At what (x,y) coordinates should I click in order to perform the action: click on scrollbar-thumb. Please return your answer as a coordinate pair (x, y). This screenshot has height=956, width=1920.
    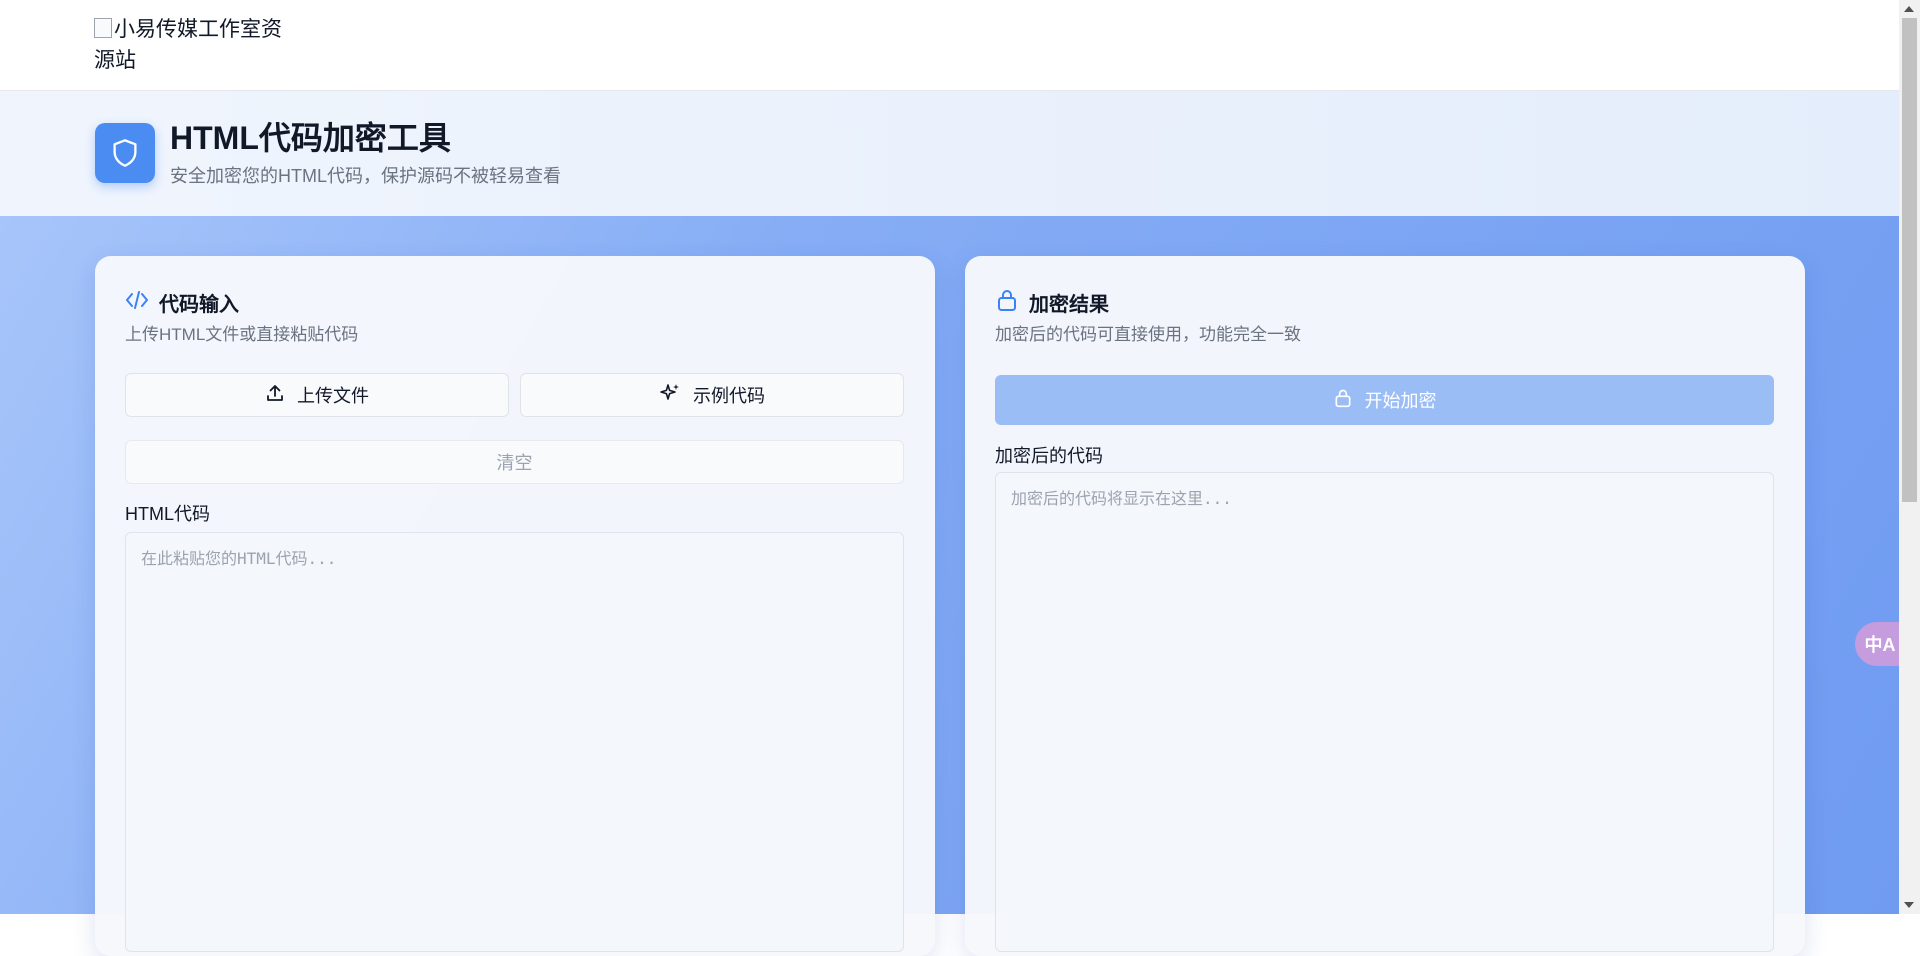
    Looking at the image, I should click on (1909, 260).